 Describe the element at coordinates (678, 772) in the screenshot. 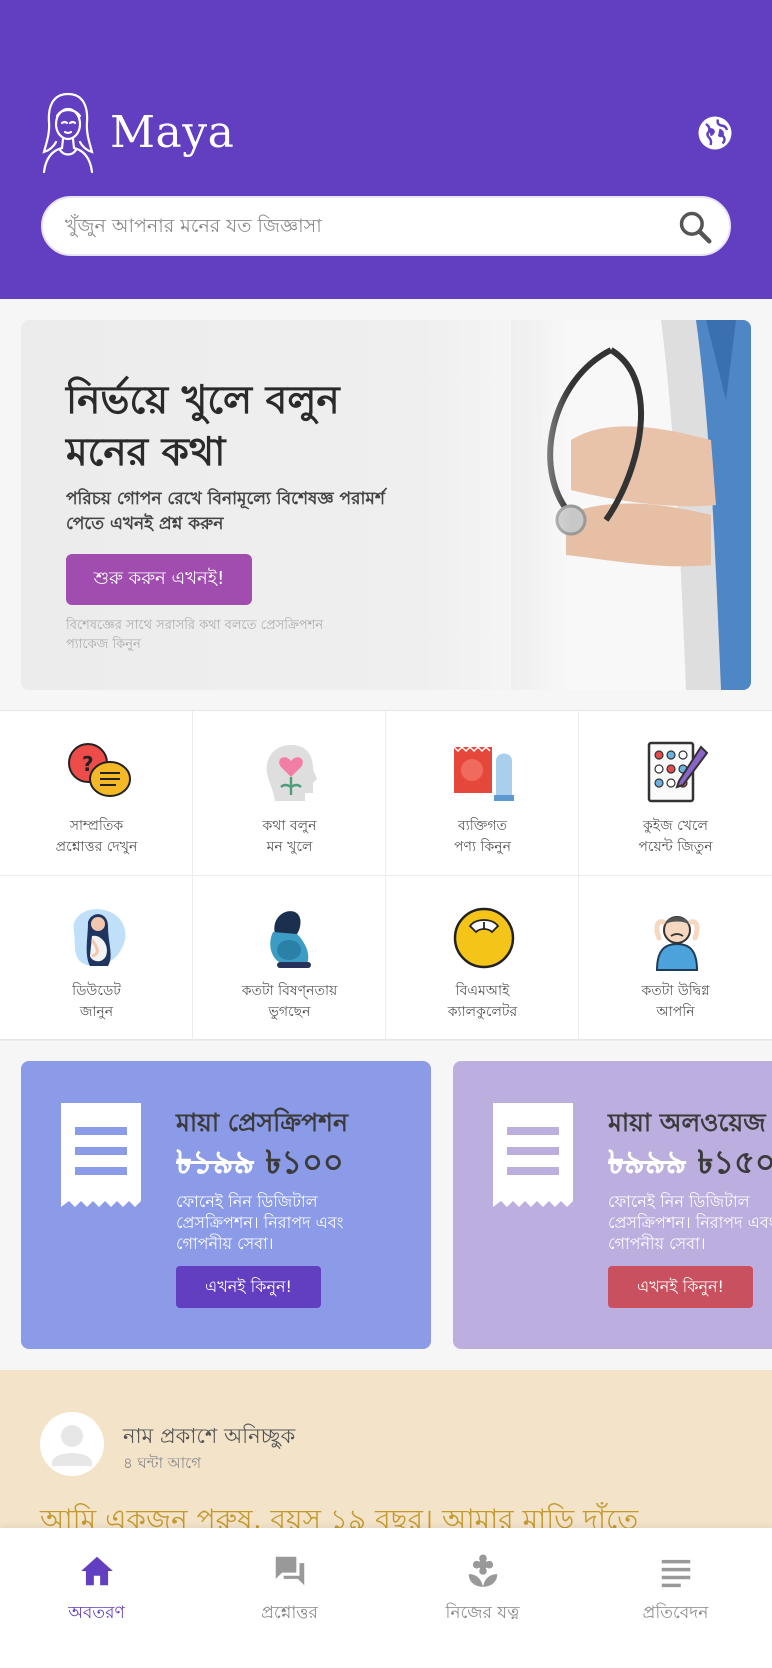

I see `quiz-icon` at that location.